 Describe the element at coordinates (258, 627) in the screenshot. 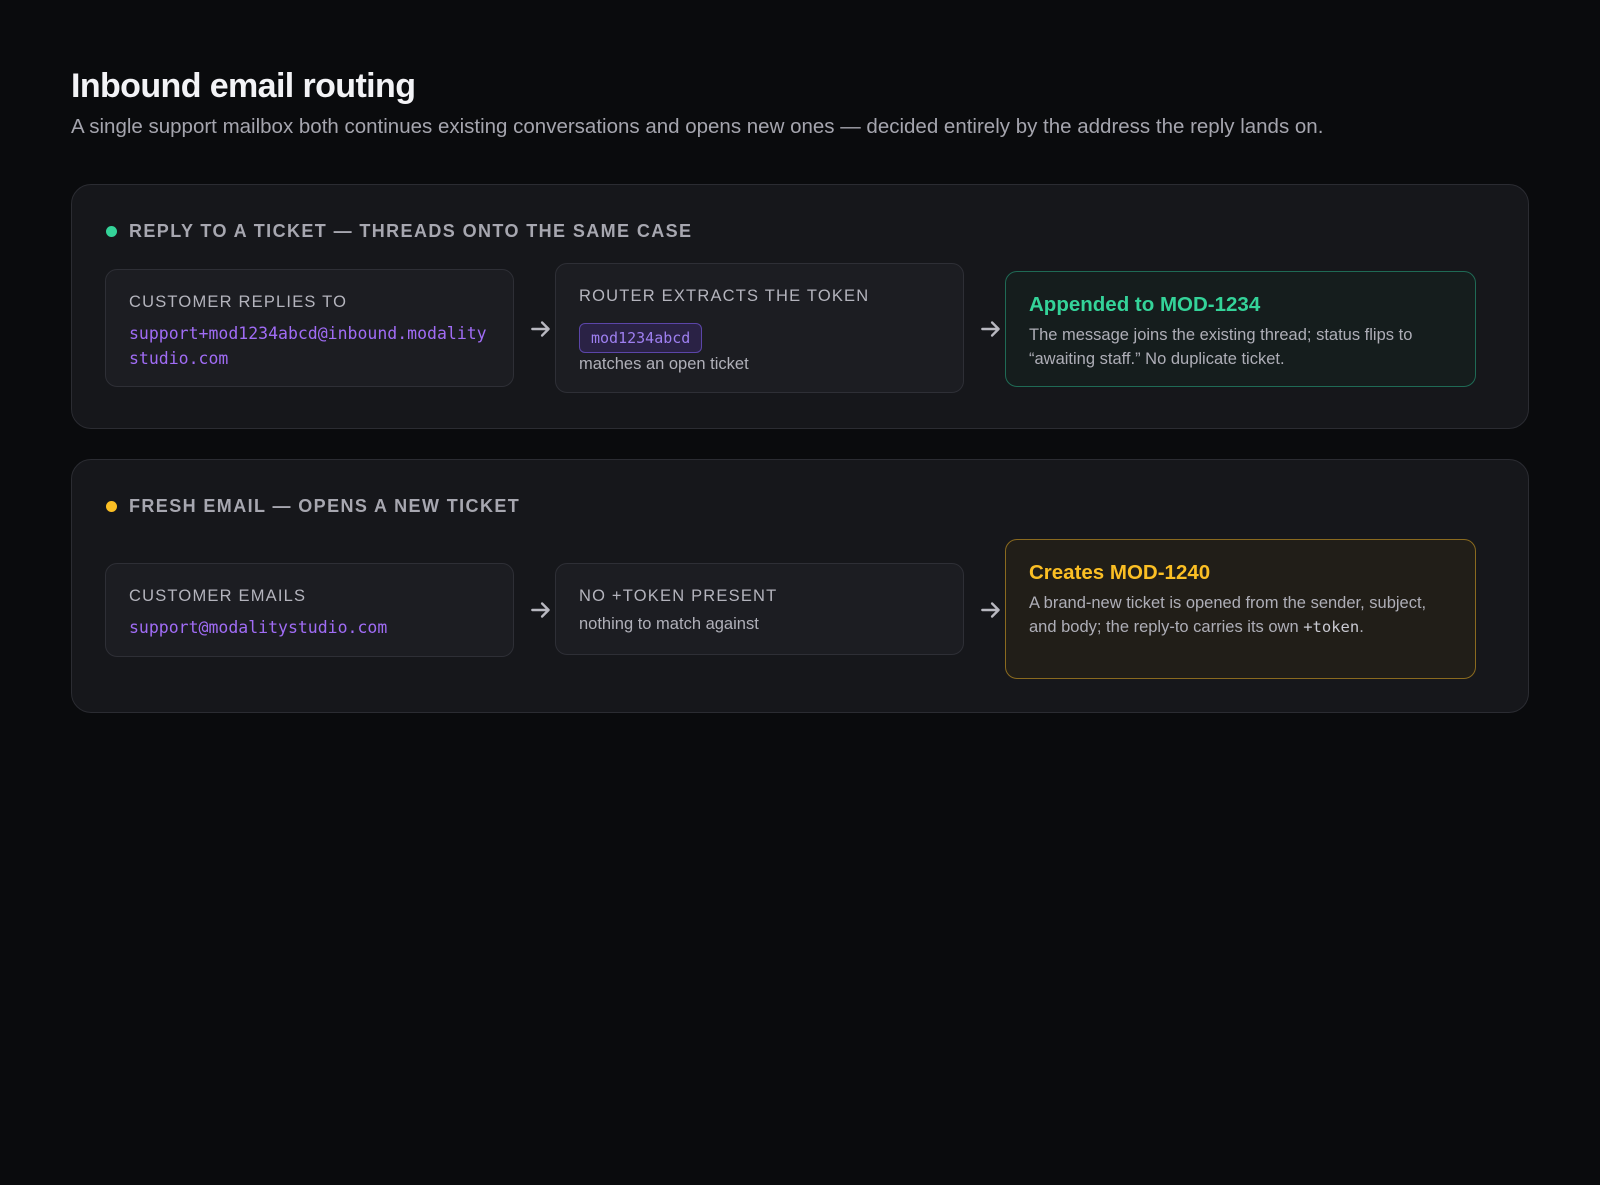

I see `email-address: support@modalitystudio.com` at that location.